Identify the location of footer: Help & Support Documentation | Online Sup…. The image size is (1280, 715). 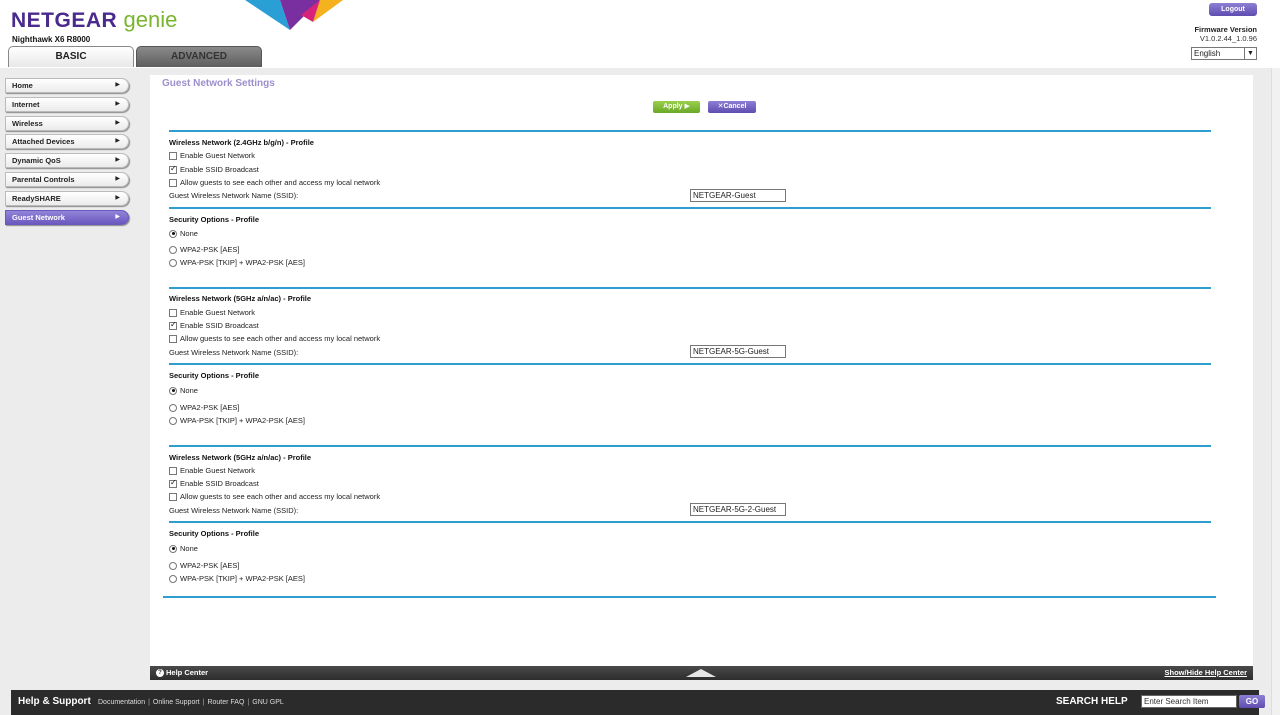
(638, 702).